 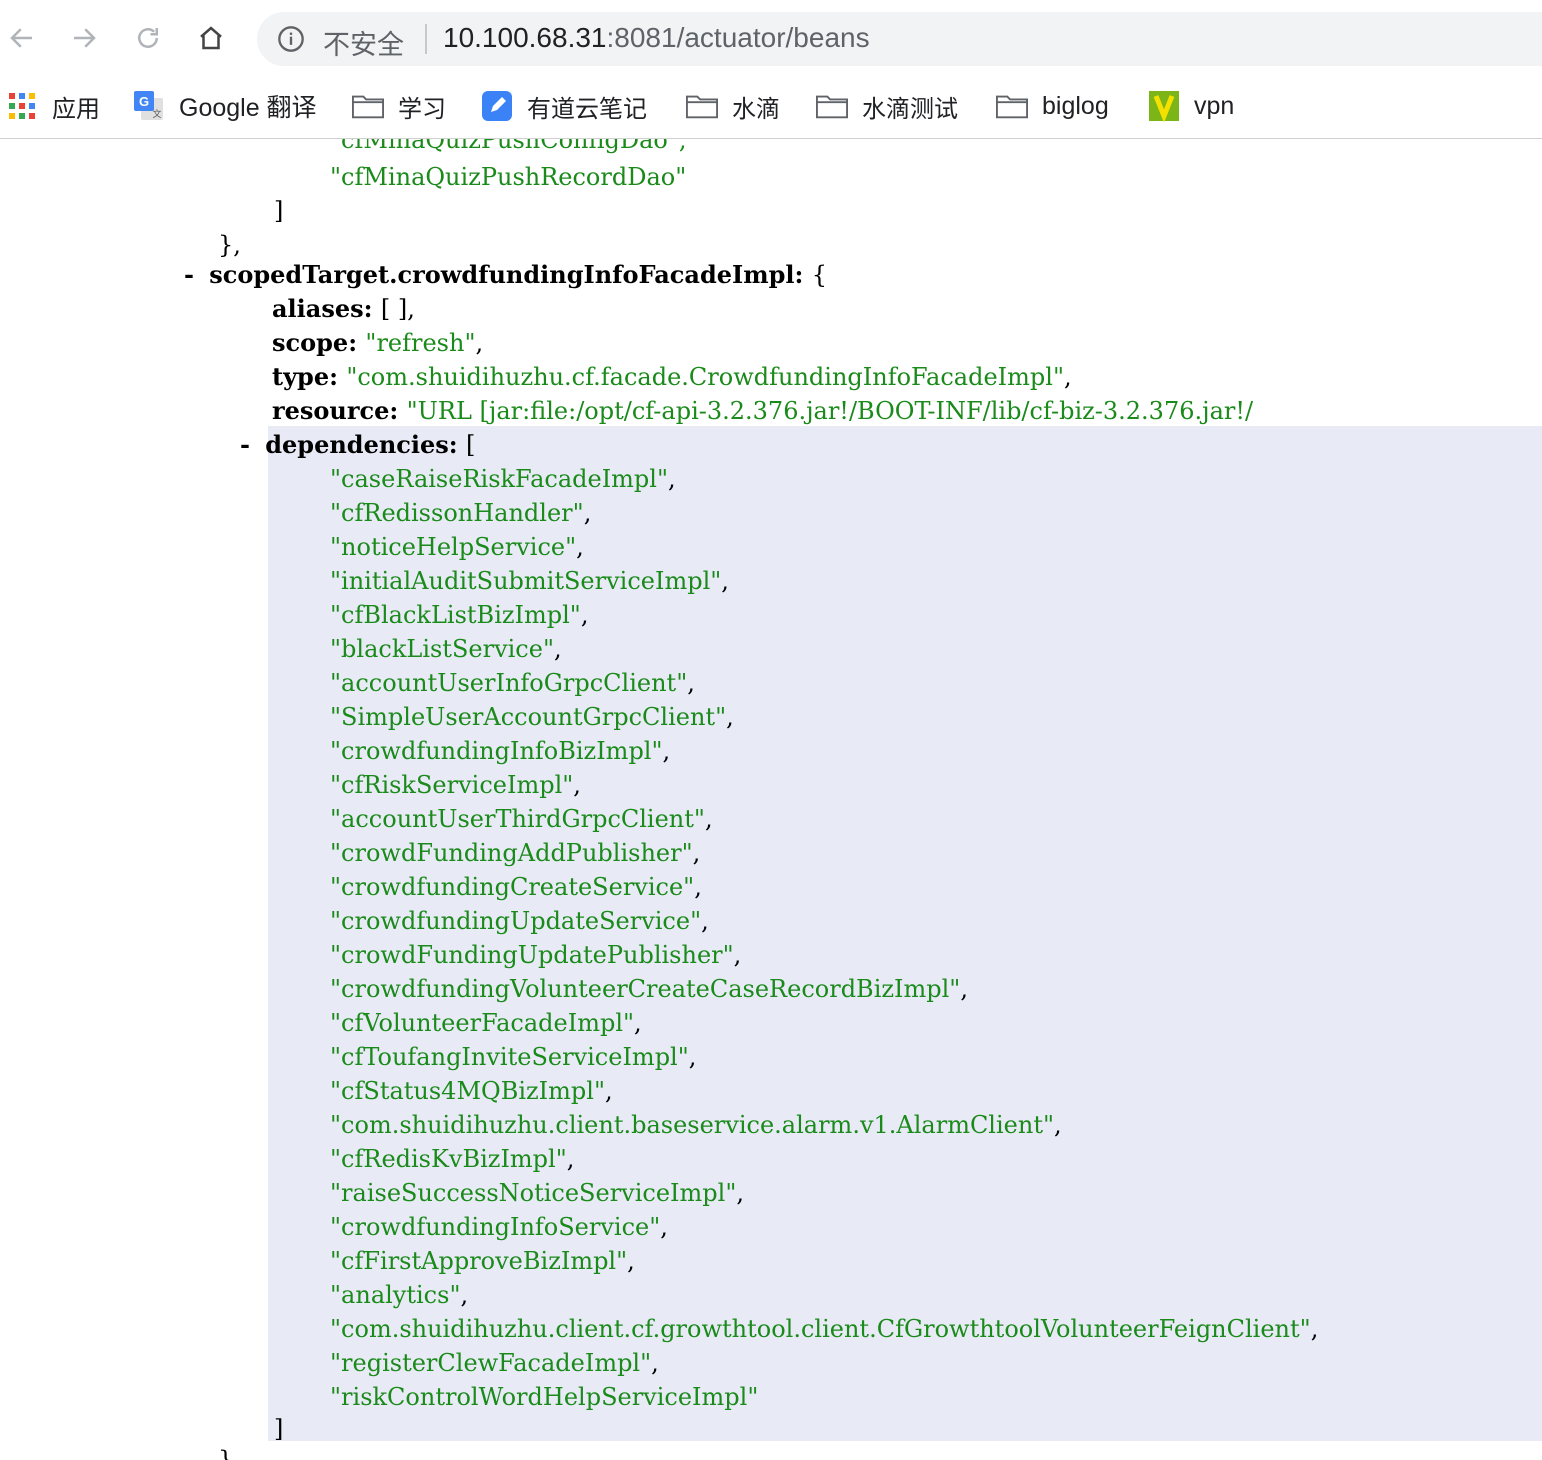 What do you see at coordinates (499, 479) in the screenshot?
I see `json-string: caseRaiseRiskFacadeImpl` at bounding box center [499, 479].